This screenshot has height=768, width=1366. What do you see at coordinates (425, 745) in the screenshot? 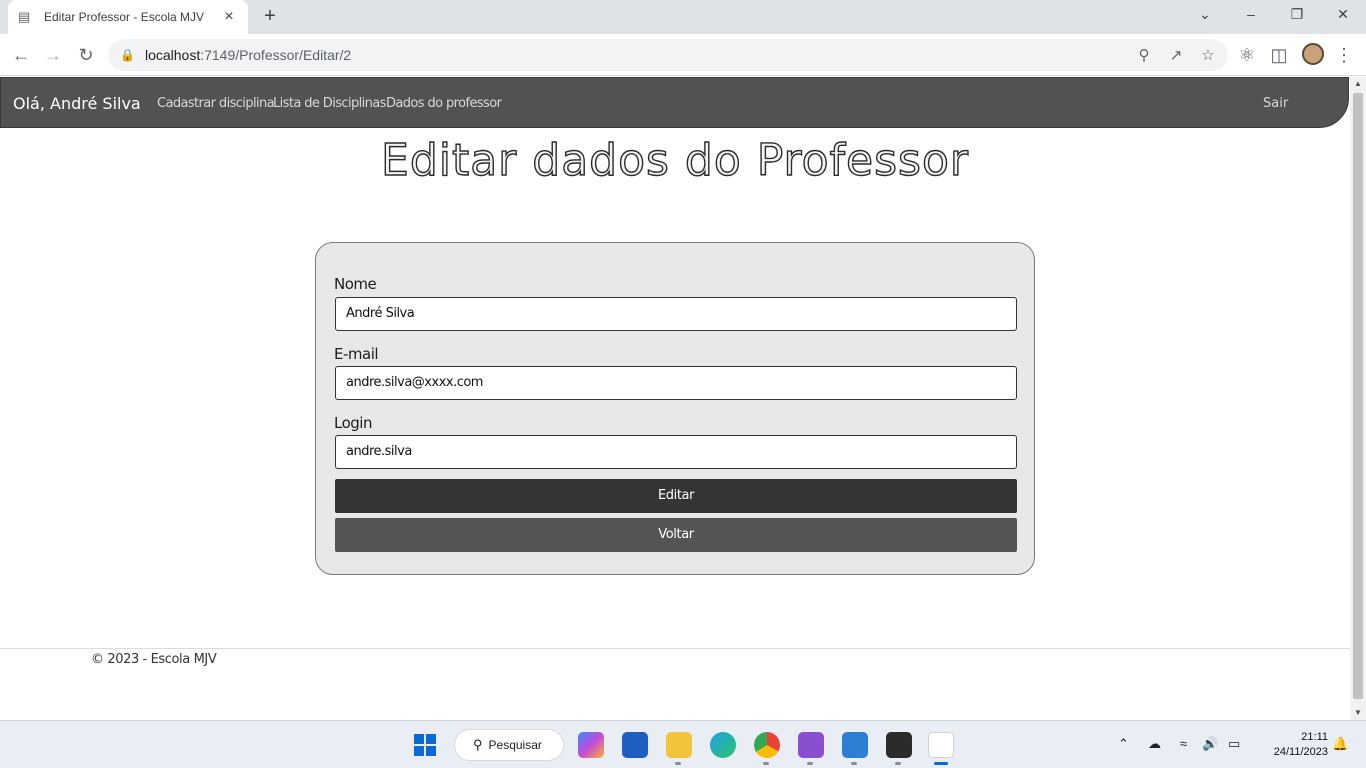
I see `windows-start-icon` at bounding box center [425, 745].